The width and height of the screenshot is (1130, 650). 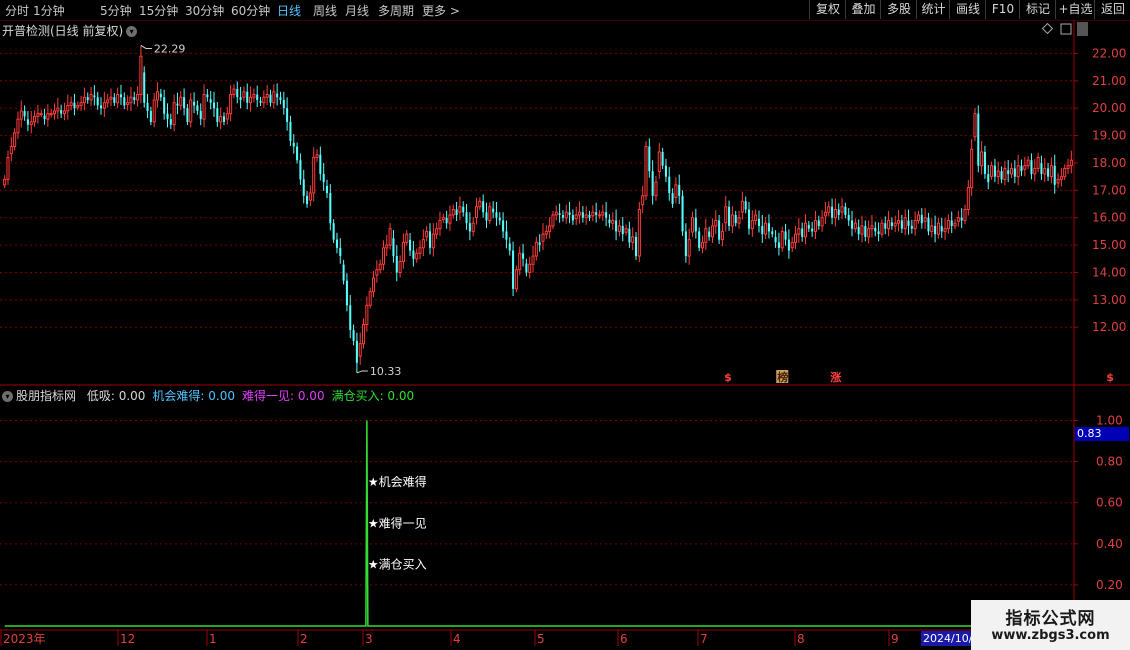 I want to click on event-marker-2: 涨, so click(x=835, y=377).